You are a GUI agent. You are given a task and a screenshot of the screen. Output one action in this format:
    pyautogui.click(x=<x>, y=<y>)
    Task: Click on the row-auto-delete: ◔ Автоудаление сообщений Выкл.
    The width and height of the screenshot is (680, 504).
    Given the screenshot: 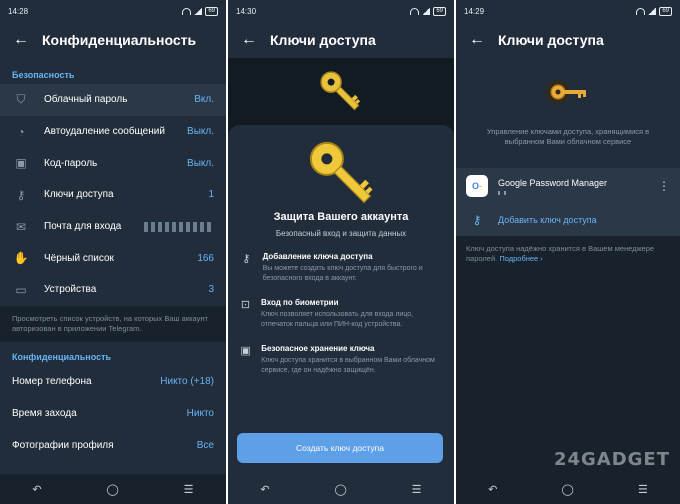 What is the action you would take?
    pyautogui.click(x=113, y=132)
    